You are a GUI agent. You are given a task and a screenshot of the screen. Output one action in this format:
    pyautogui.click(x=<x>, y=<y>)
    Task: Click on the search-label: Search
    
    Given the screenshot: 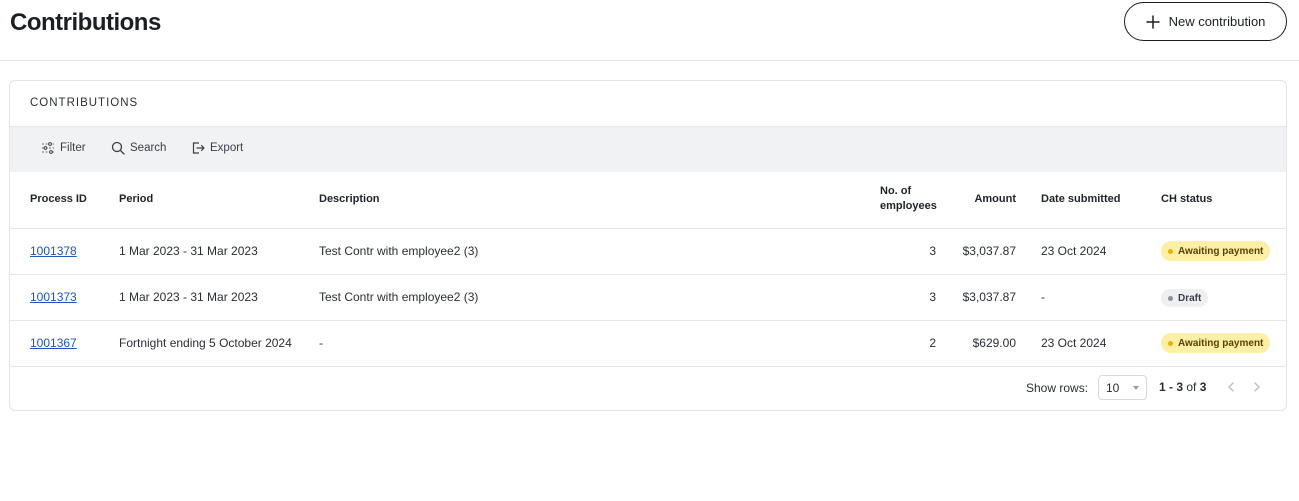 What is the action you would take?
    pyautogui.click(x=148, y=148)
    